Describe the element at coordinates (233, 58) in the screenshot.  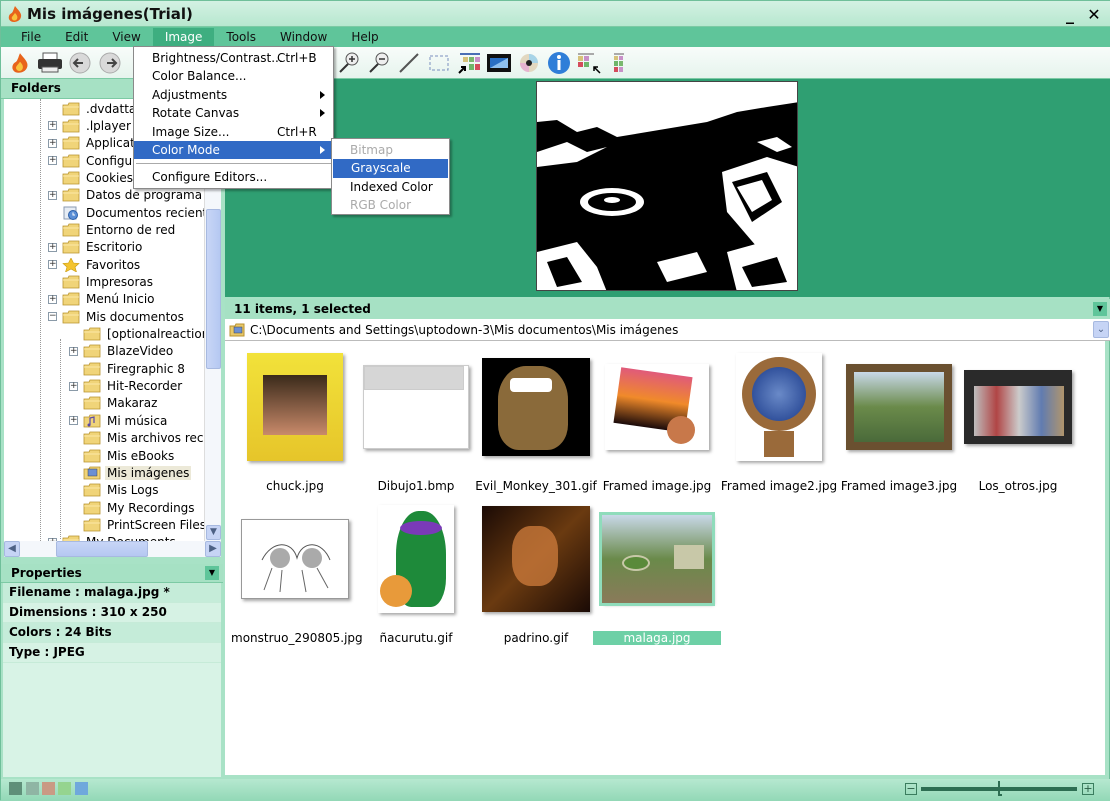
I see `menu-item-brightness-contrast: Brightness/Contrast... Ctrl+B` at that location.